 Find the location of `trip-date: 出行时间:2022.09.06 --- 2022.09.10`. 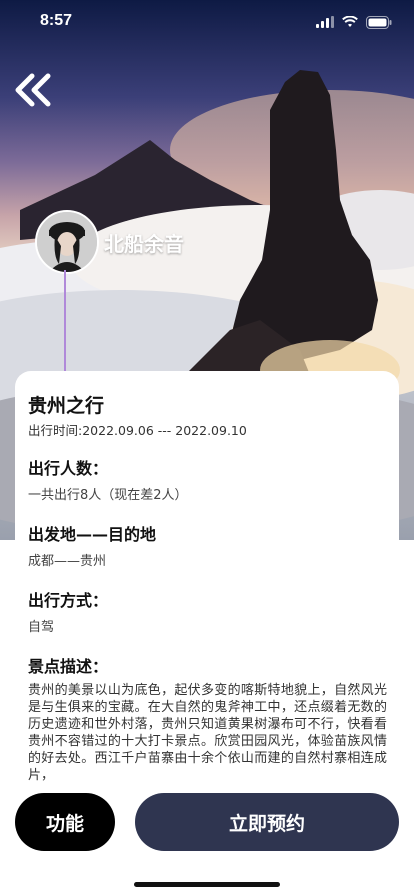

trip-date: 出行时间:2022.09.06 --- 2022.09.10 is located at coordinates (137, 430).